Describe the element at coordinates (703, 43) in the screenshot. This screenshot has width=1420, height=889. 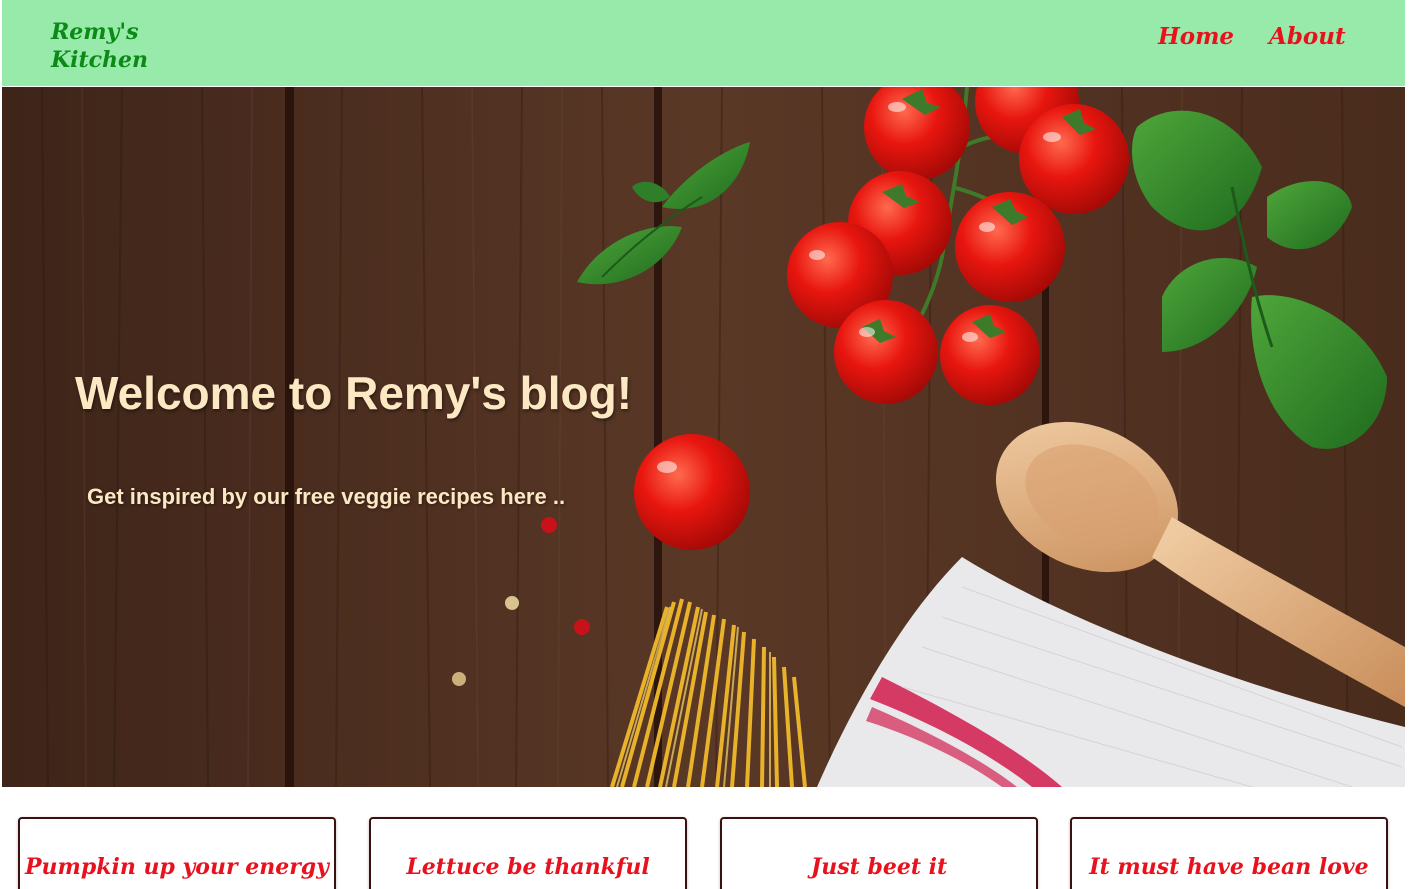
I see `navbar: Remy's Kitchen Home About` at that location.